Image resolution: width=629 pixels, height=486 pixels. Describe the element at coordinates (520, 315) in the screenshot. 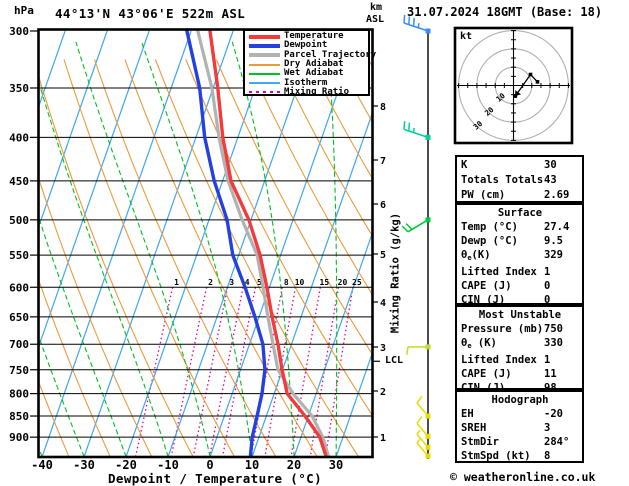

I see `panel-title: Most Unstable` at that location.